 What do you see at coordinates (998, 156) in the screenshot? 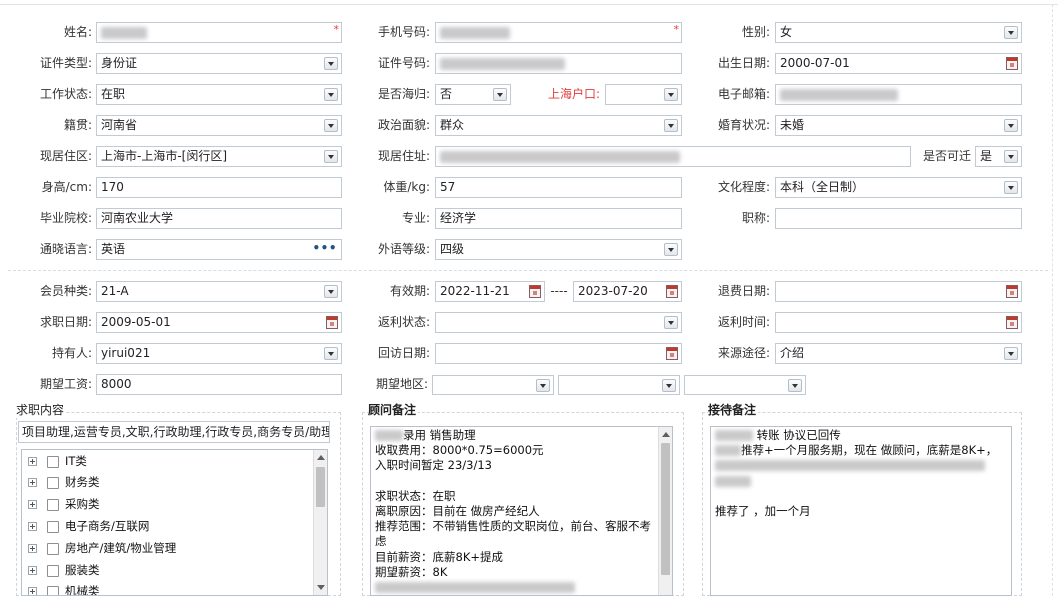
I see `relocate-select: 是` at bounding box center [998, 156].